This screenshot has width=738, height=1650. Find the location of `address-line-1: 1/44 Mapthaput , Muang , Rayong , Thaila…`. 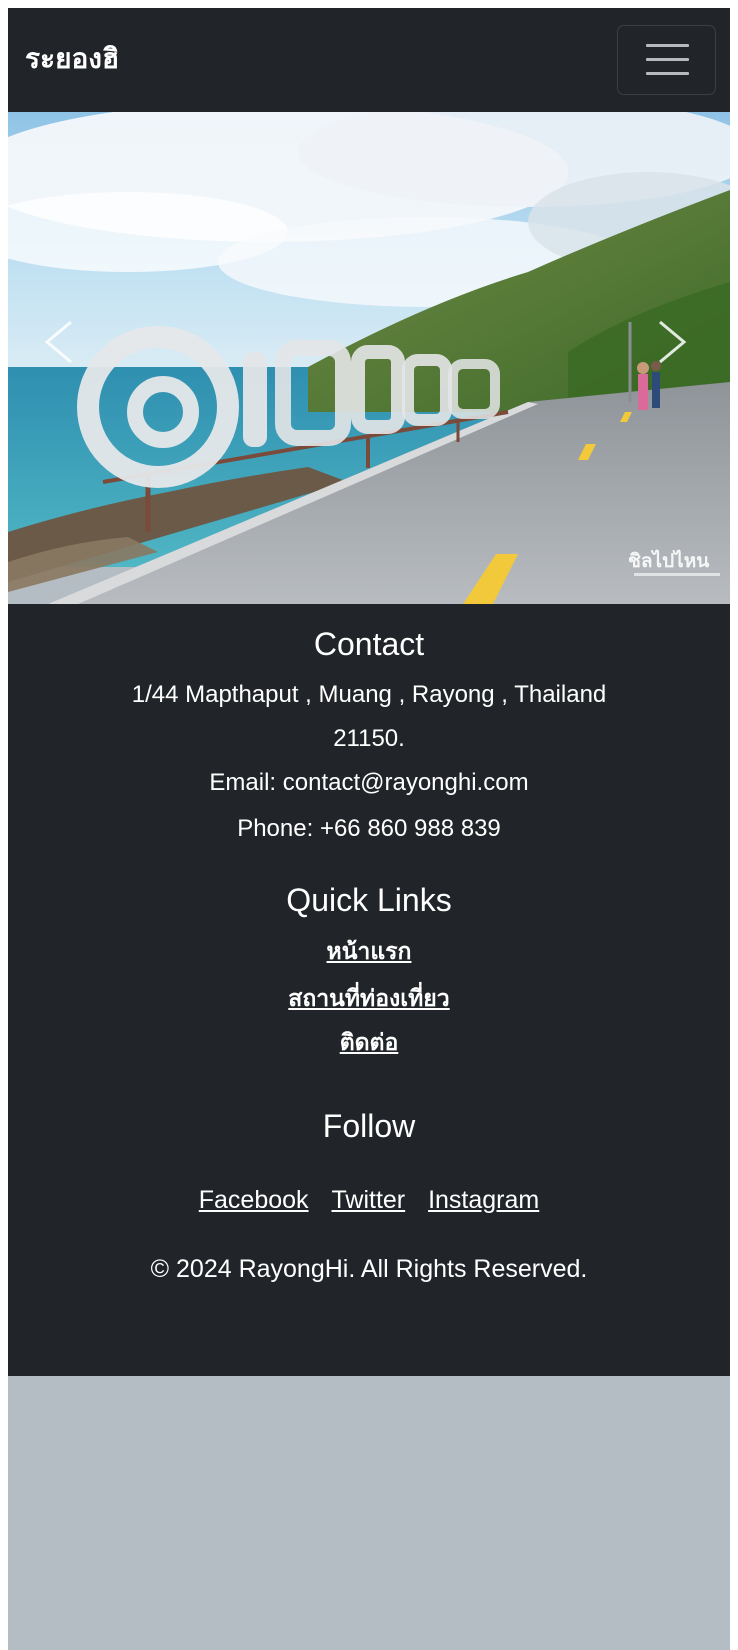

address-line-1: 1/44 Mapthaput , Muang , Rayong , Thaila… is located at coordinates (369, 694).